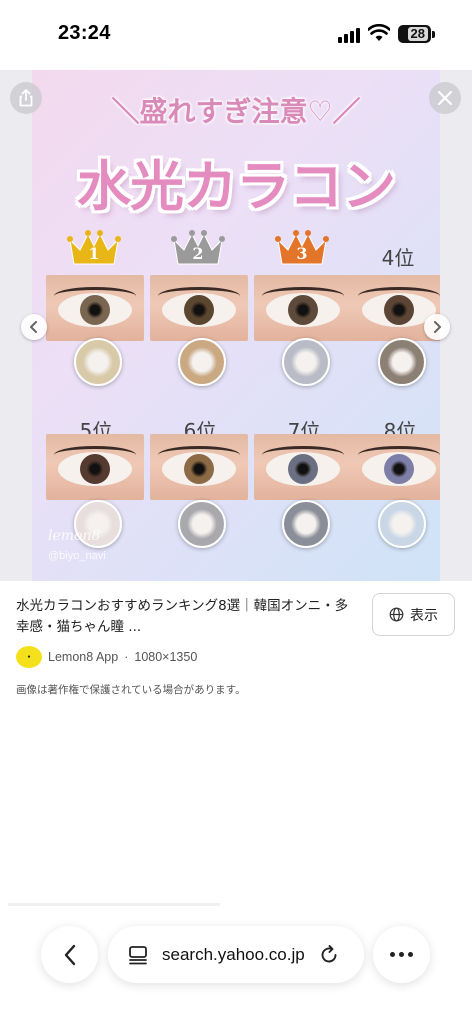 The height and width of the screenshot is (1024, 472). What do you see at coordinates (74, 536) in the screenshot?
I see `watermark-logo: lemon8` at bounding box center [74, 536].